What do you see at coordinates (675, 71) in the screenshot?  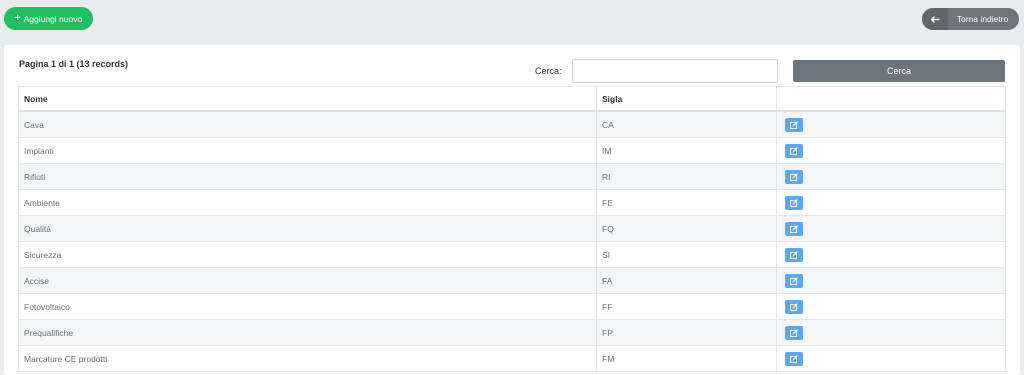 I see `search-input` at bounding box center [675, 71].